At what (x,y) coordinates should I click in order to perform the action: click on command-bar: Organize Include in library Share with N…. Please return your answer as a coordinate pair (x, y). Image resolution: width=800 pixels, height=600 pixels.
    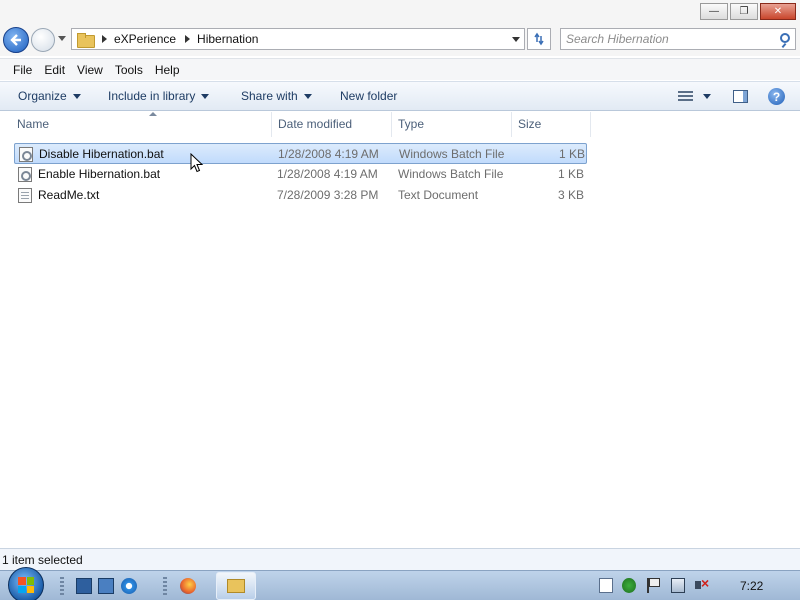
    Looking at the image, I should click on (400, 96).